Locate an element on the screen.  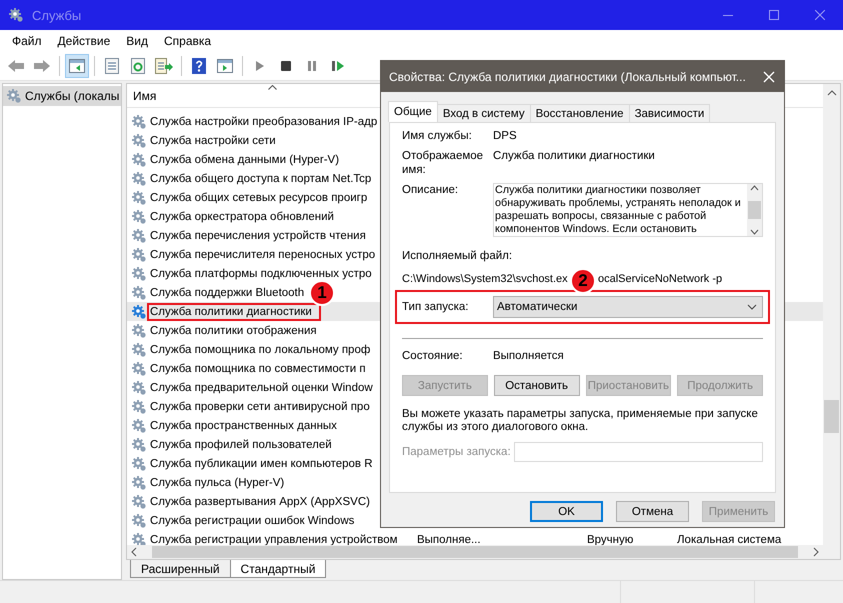
field-label: Описание: is located at coordinates (431, 190).